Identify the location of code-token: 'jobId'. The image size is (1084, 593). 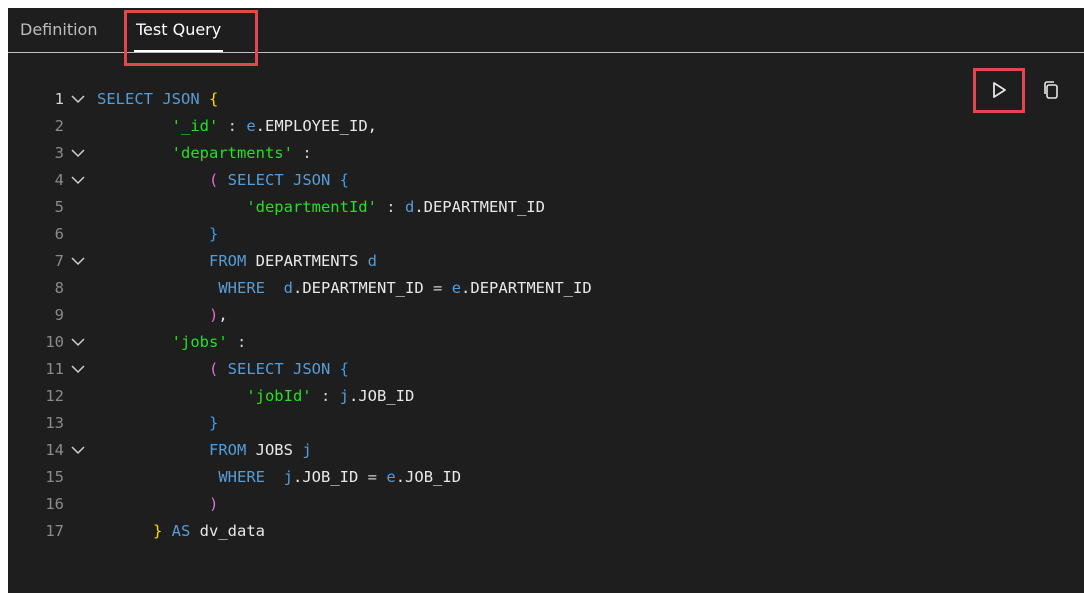
(279, 396).